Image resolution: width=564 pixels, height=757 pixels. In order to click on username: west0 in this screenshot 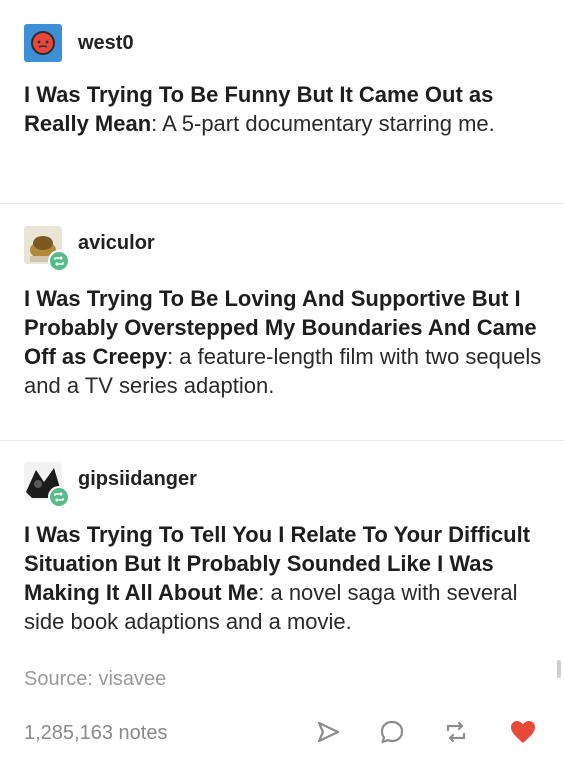, I will do `click(106, 43)`.